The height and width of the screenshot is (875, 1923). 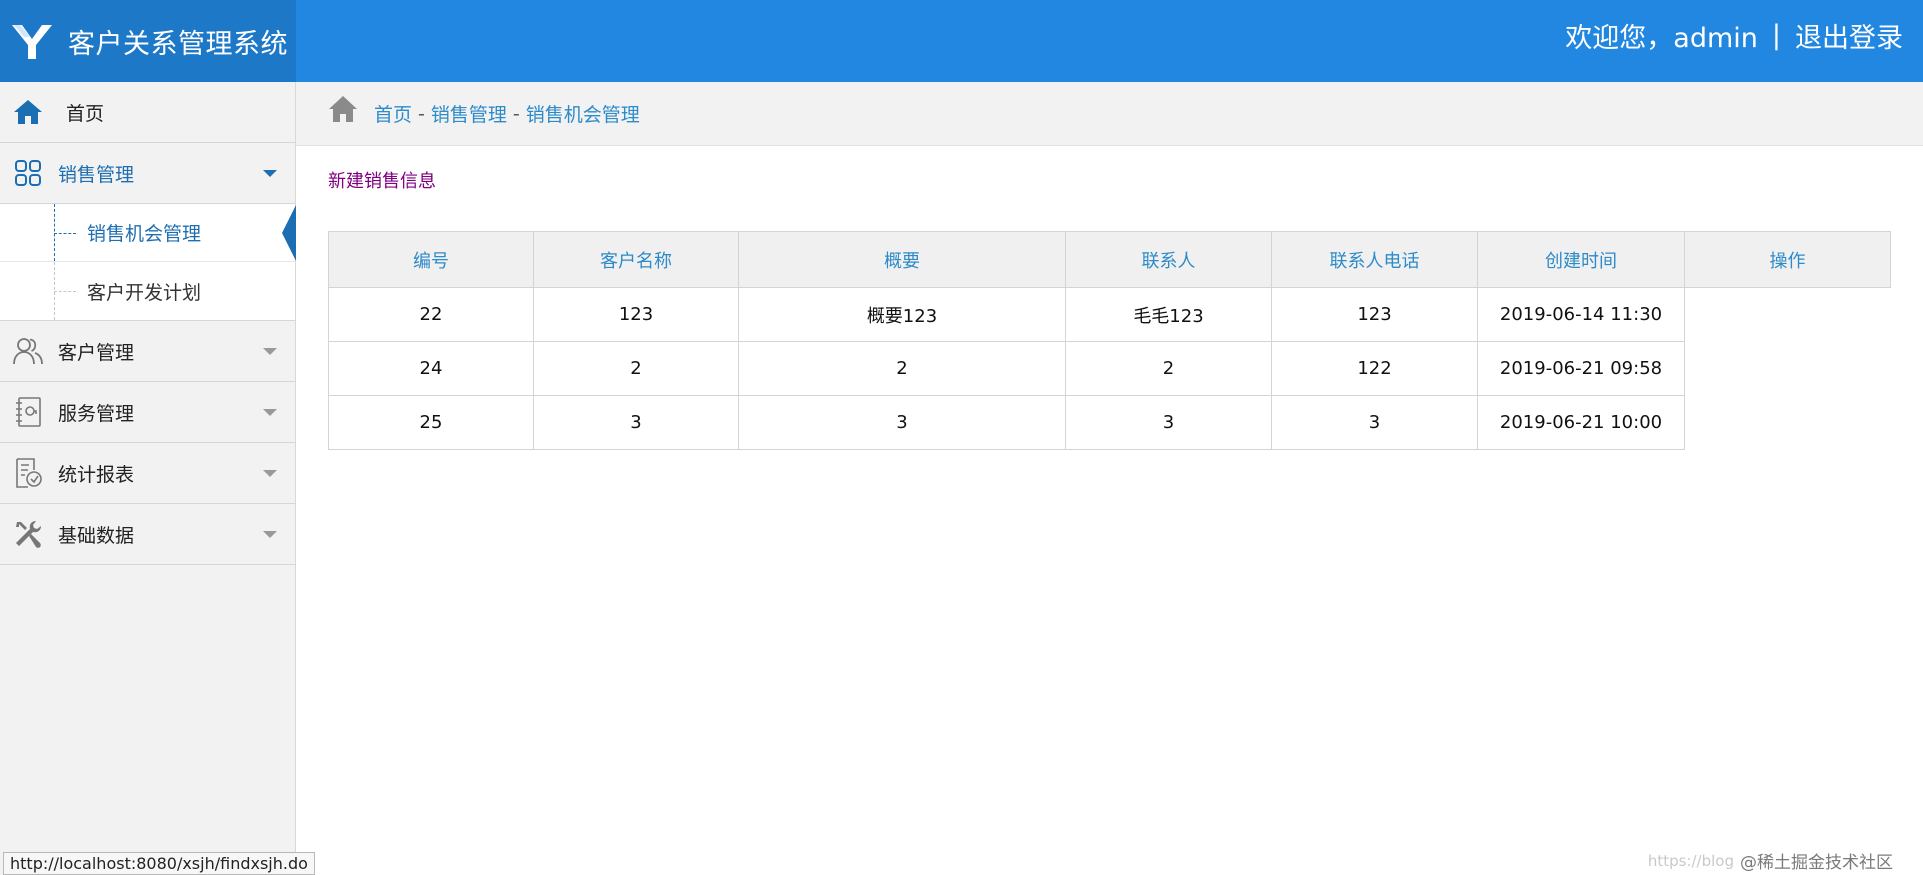 I want to click on column-header: 联系人, so click(x=1168, y=259).